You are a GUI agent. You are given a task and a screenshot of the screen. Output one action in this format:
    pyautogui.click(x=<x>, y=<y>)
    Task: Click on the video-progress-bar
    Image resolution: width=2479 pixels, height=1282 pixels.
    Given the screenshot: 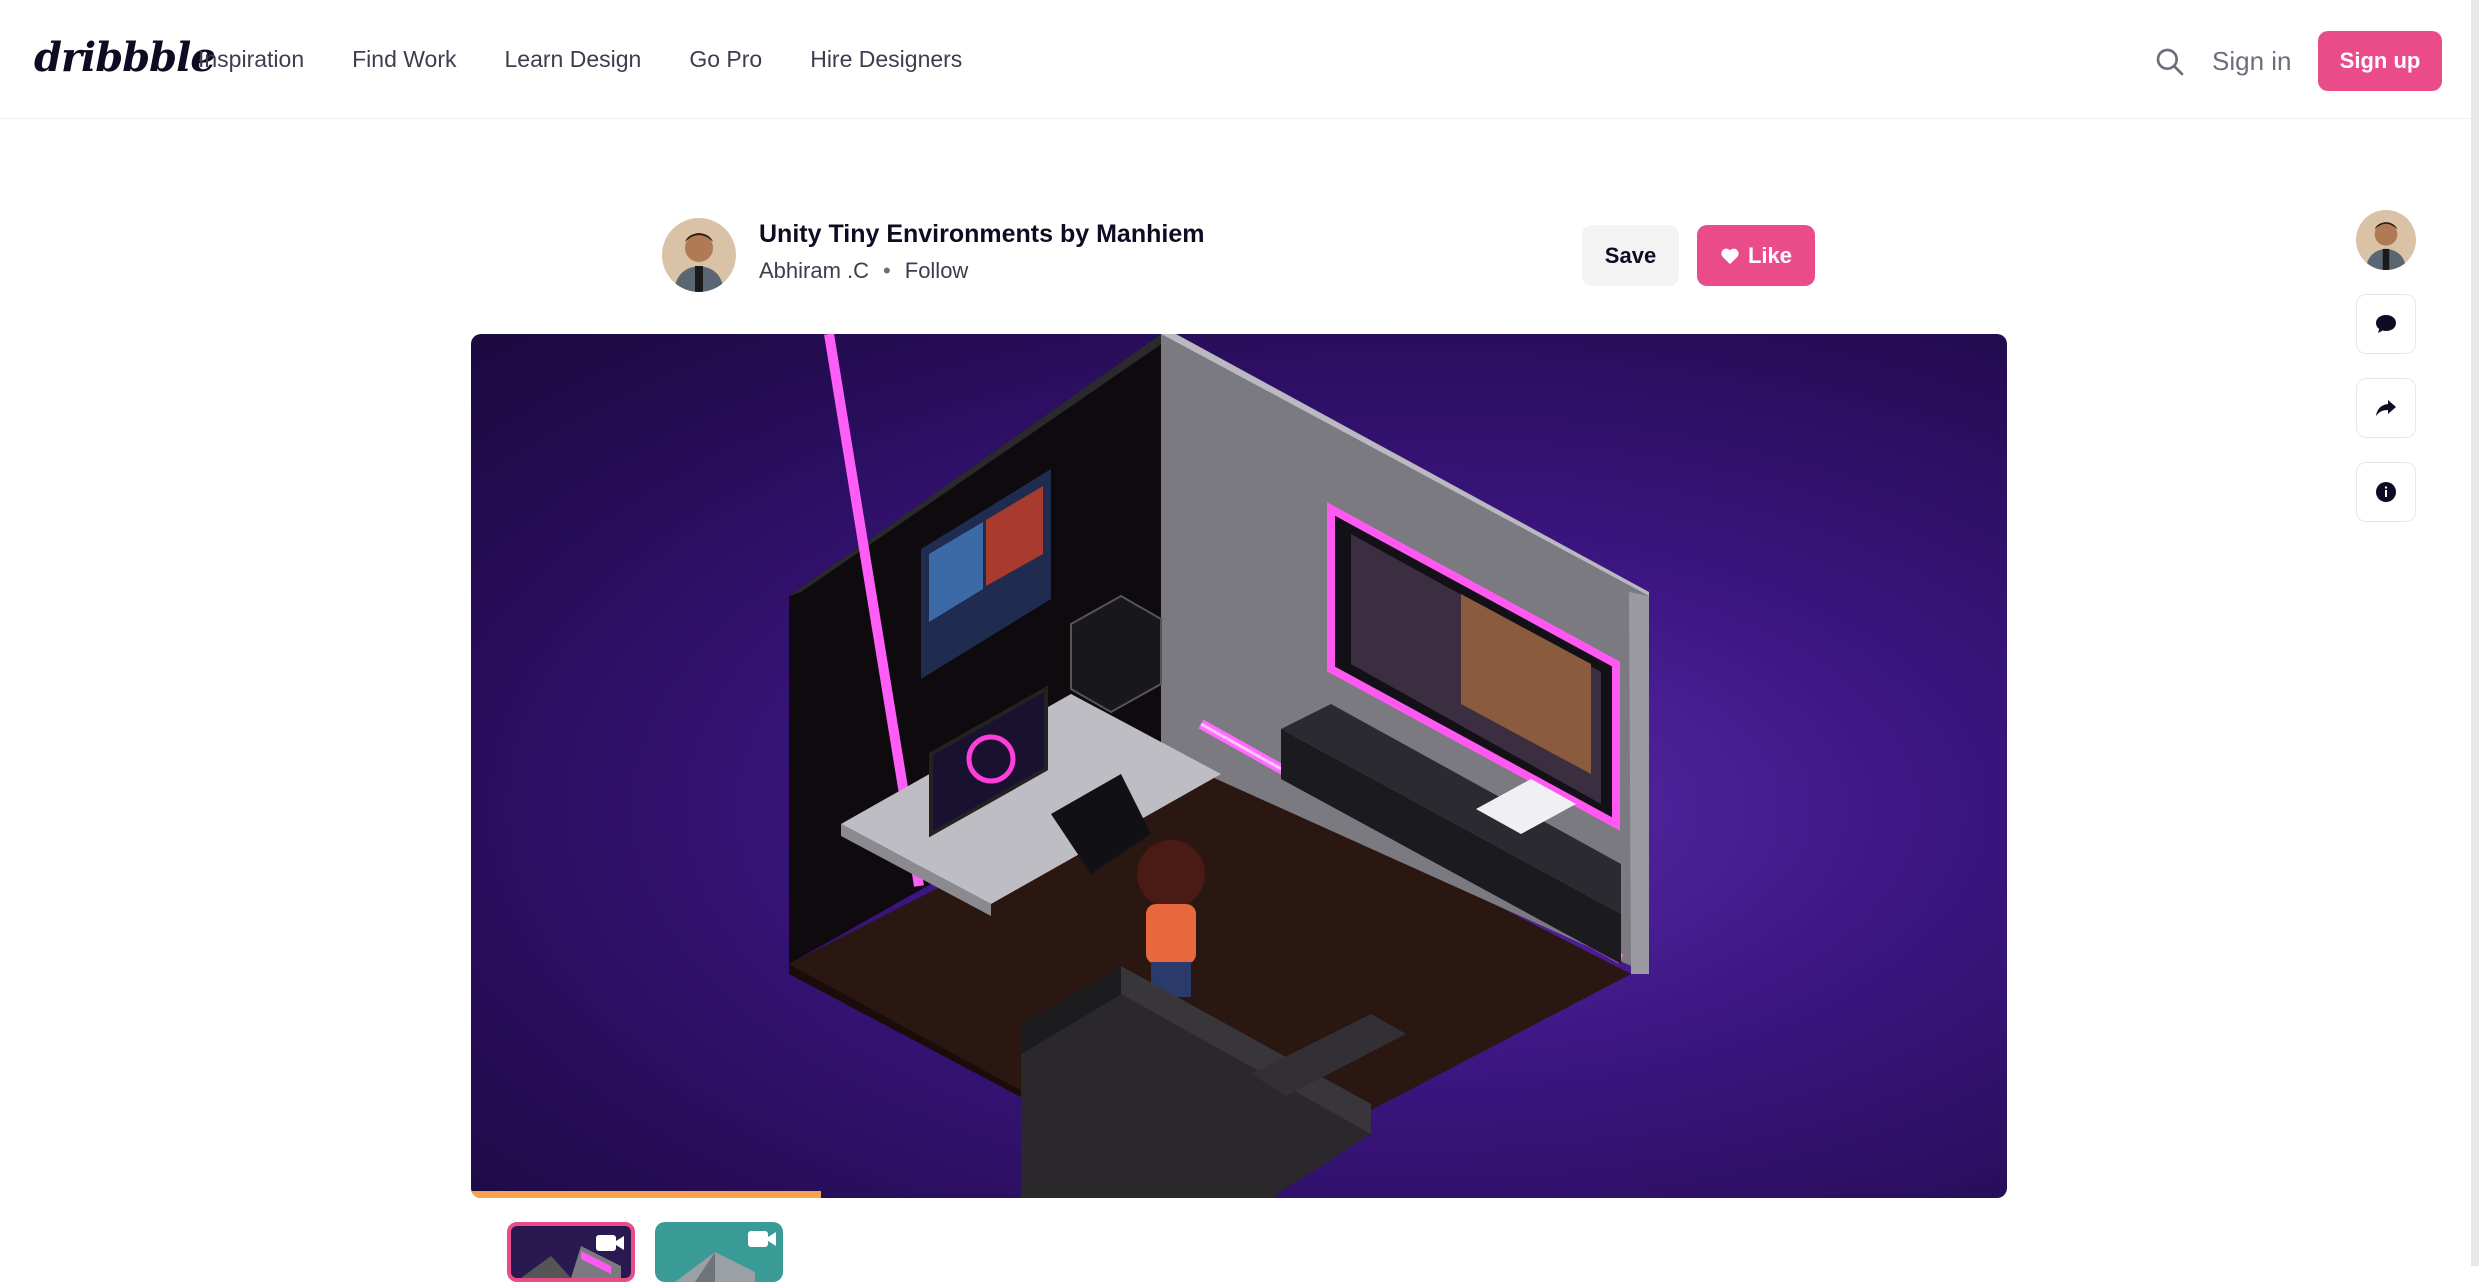 What is the action you would take?
    pyautogui.click(x=646, y=1194)
    